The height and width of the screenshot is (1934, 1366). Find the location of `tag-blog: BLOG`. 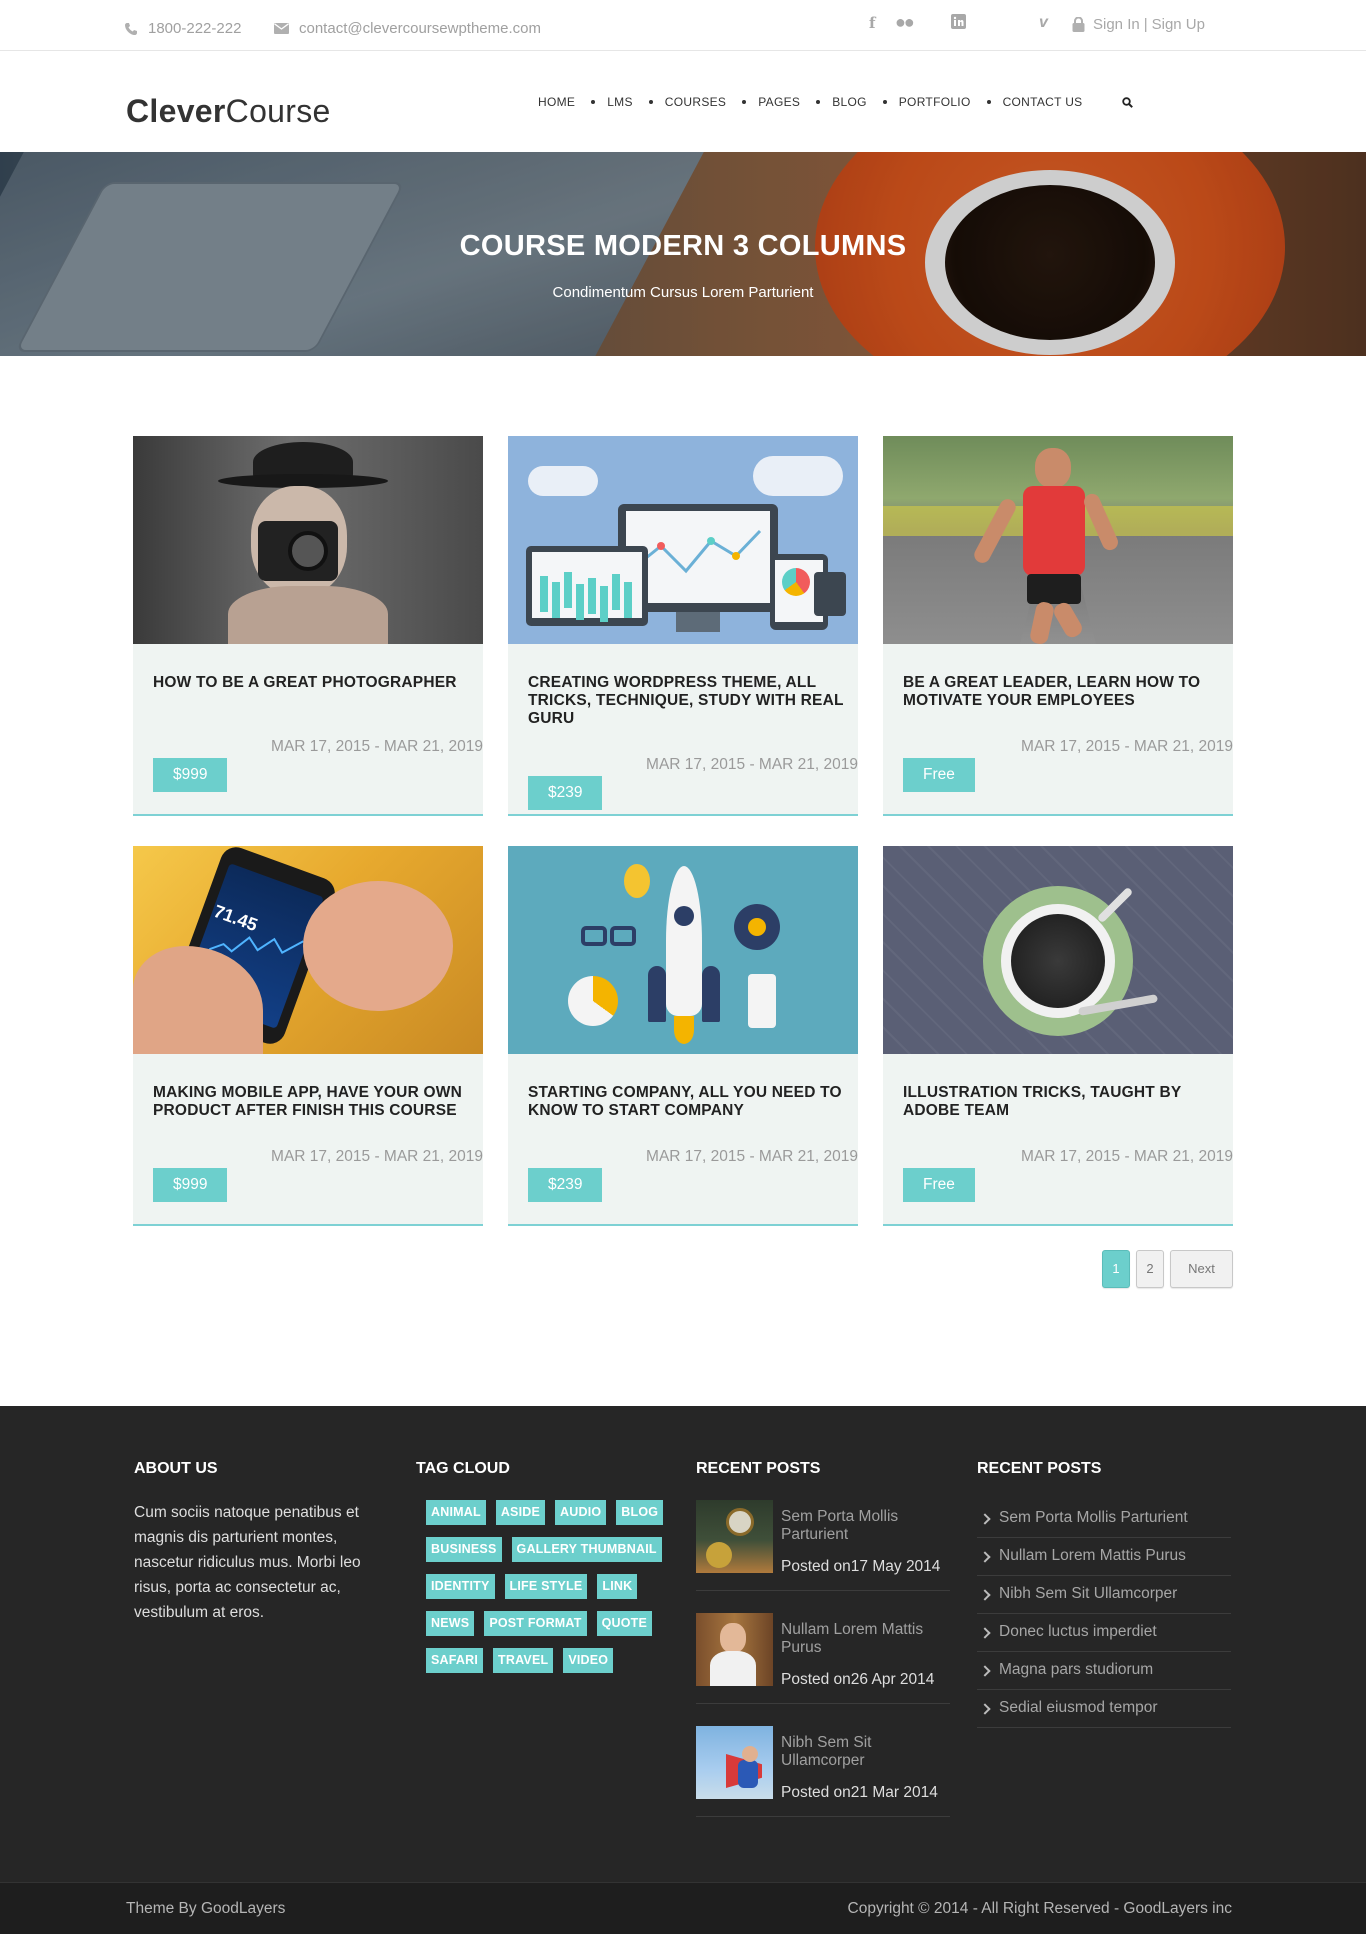

tag-blog: BLOG is located at coordinates (640, 1512).